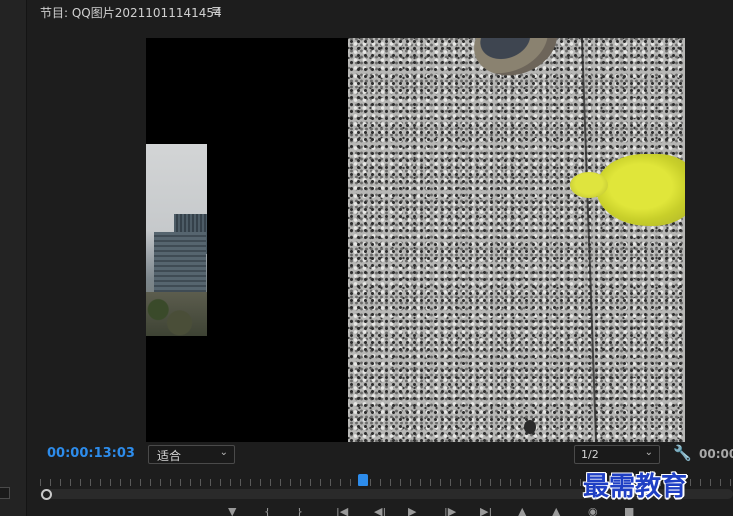 This screenshot has width=733, height=516. Describe the element at coordinates (91, 453) in the screenshot. I see `current-timecode: 00:00:13:03` at that location.